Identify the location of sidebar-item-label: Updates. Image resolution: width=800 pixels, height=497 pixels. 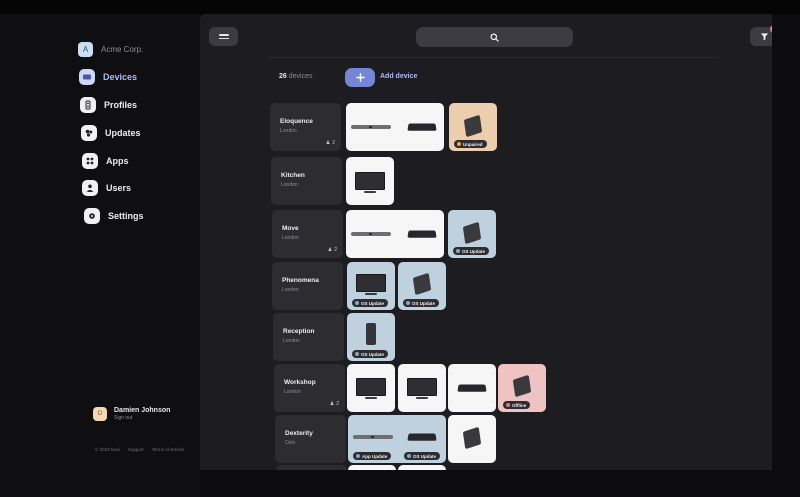
(123, 133).